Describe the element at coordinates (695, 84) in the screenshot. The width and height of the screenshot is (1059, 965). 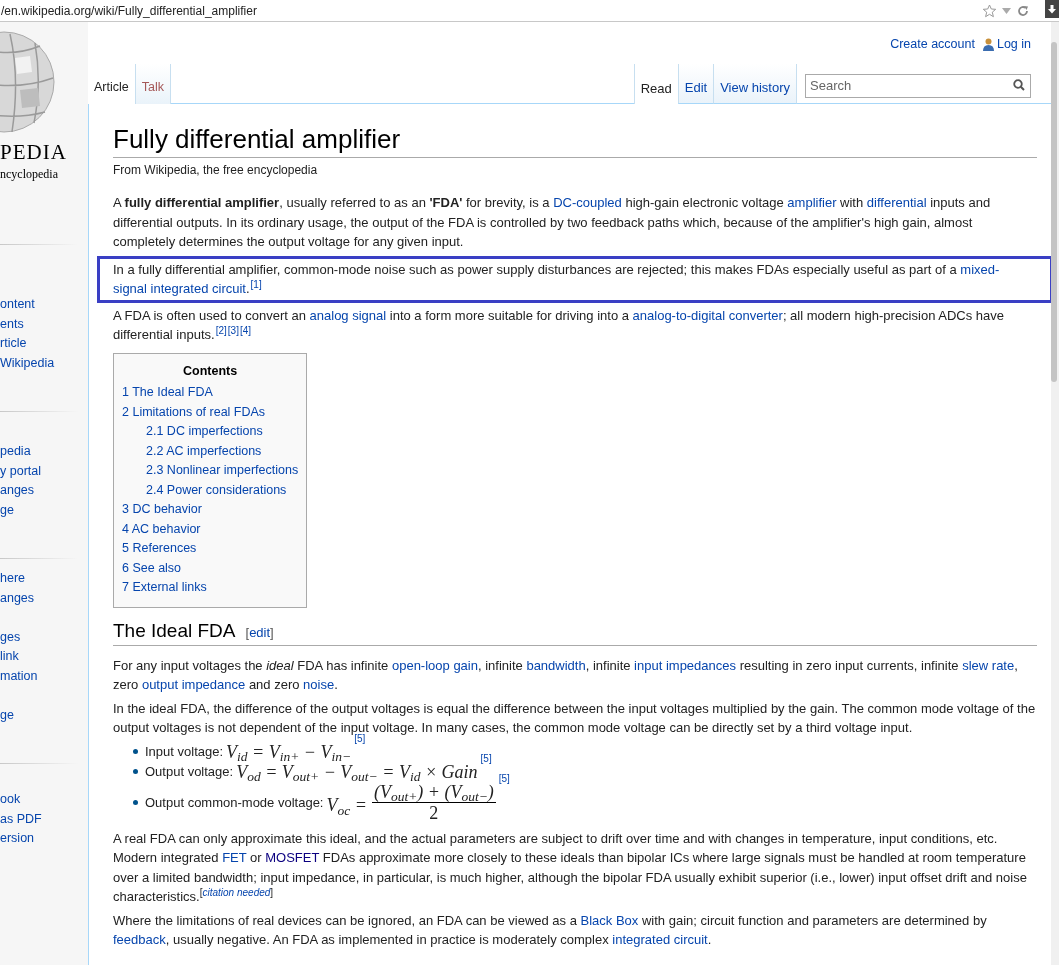
I see `tab: Edit` at that location.